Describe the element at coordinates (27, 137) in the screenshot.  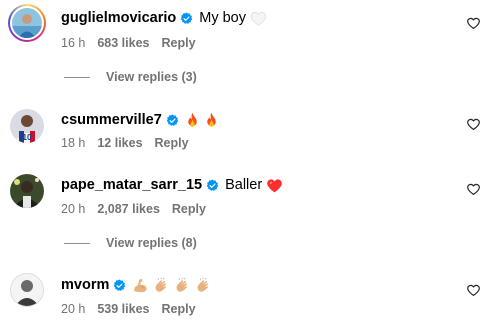
I see `svg-text: 10` at that location.